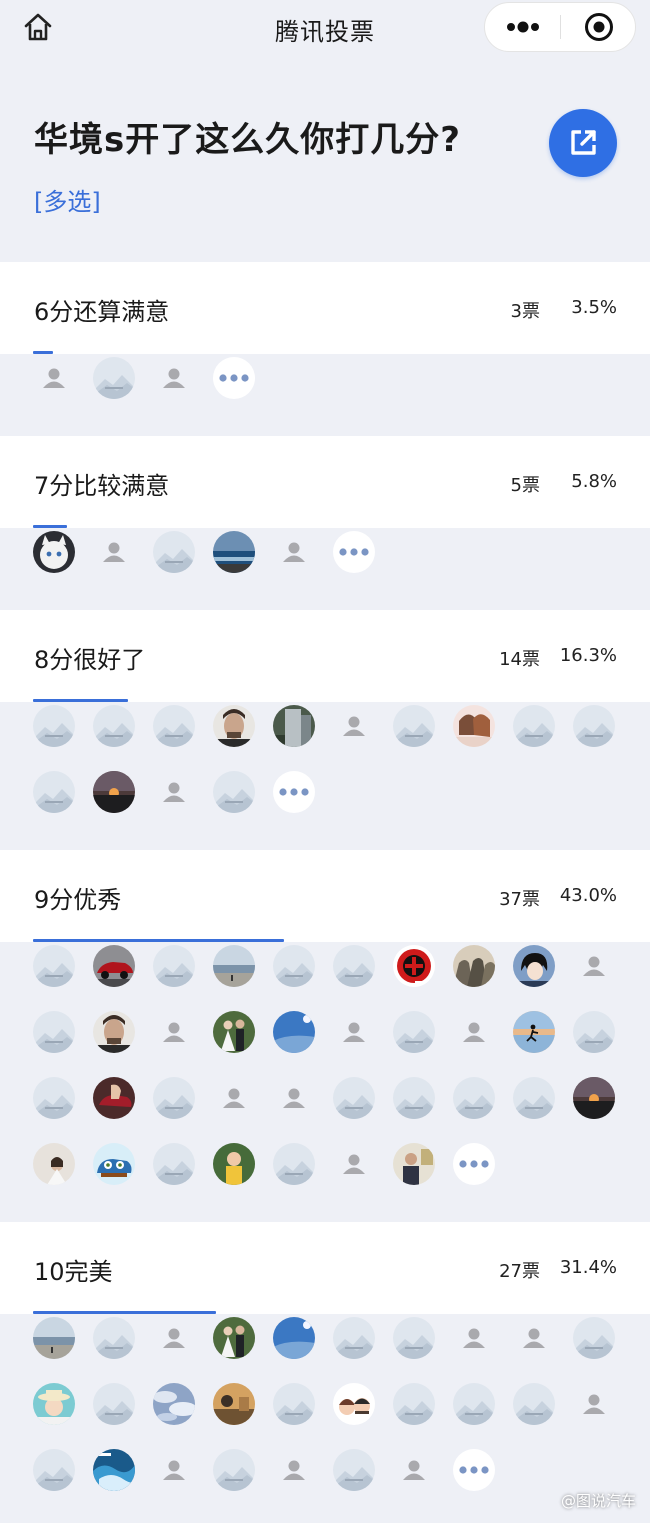  What do you see at coordinates (598, 27) in the screenshot?
I see `close-button` at bounding box center [598, 27].